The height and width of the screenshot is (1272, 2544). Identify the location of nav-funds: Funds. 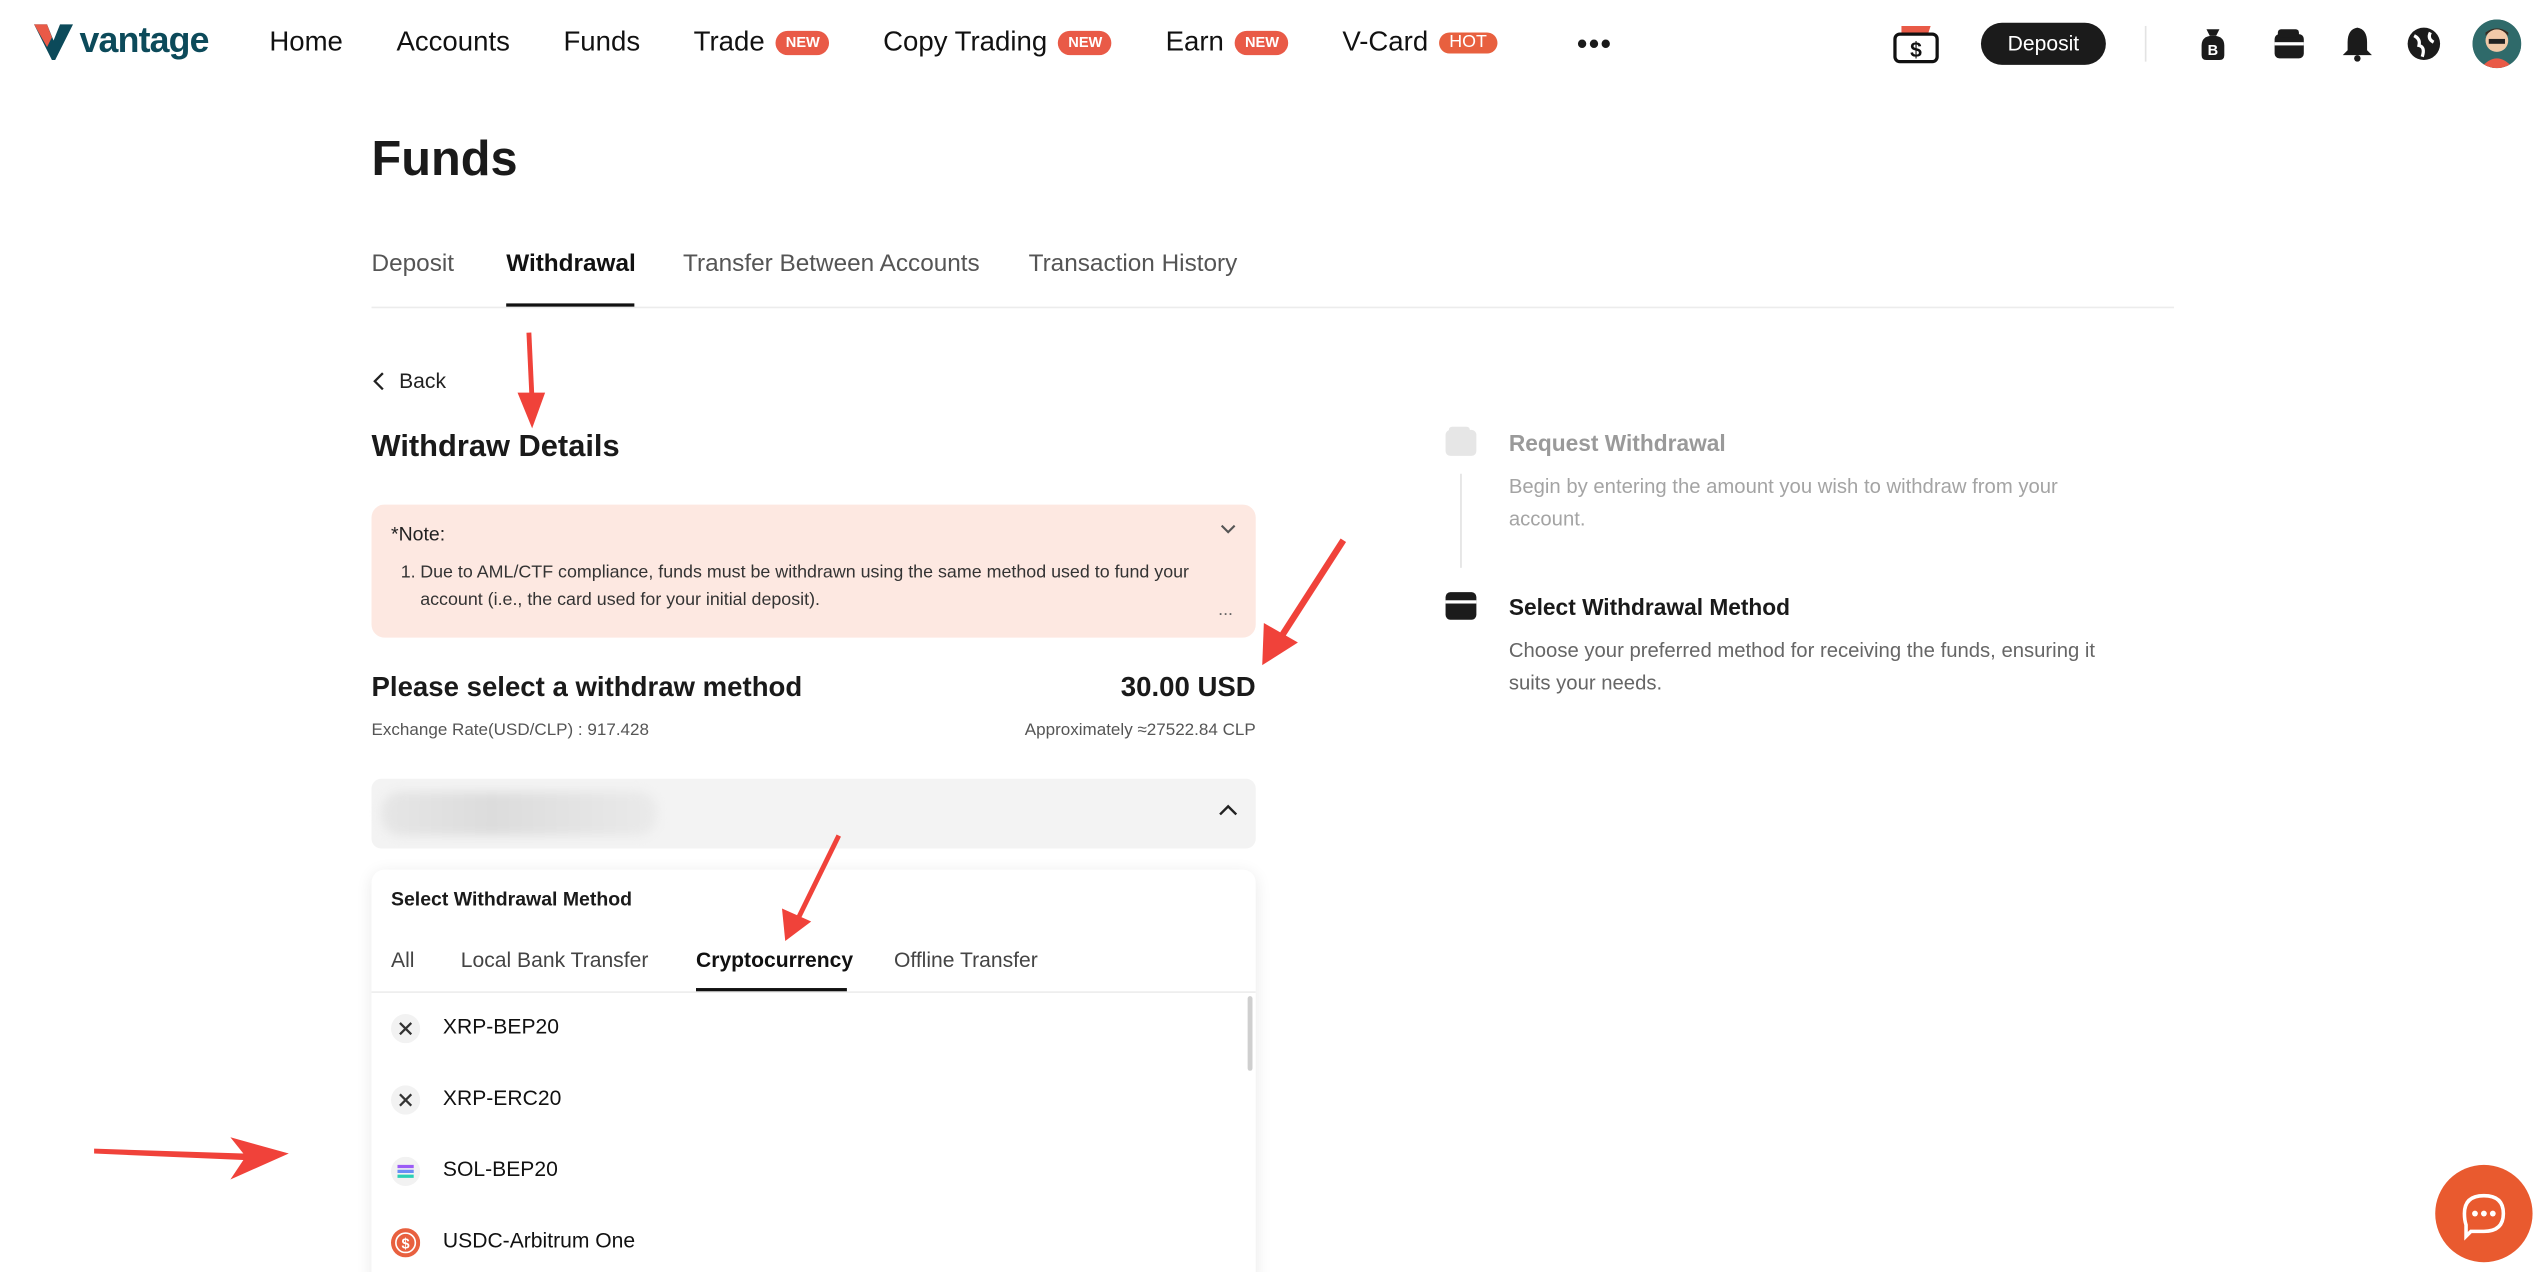
(601, 42).